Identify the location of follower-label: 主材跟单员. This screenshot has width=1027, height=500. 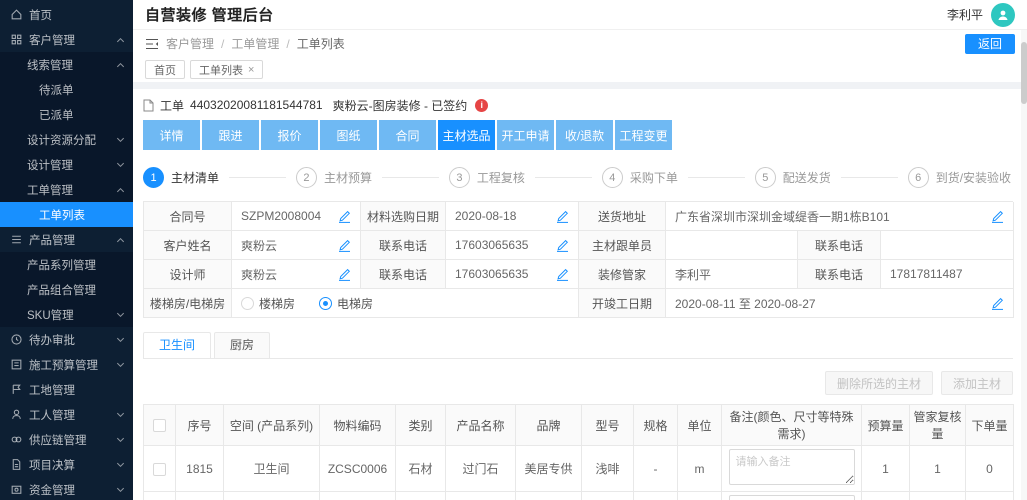
(621, 245).